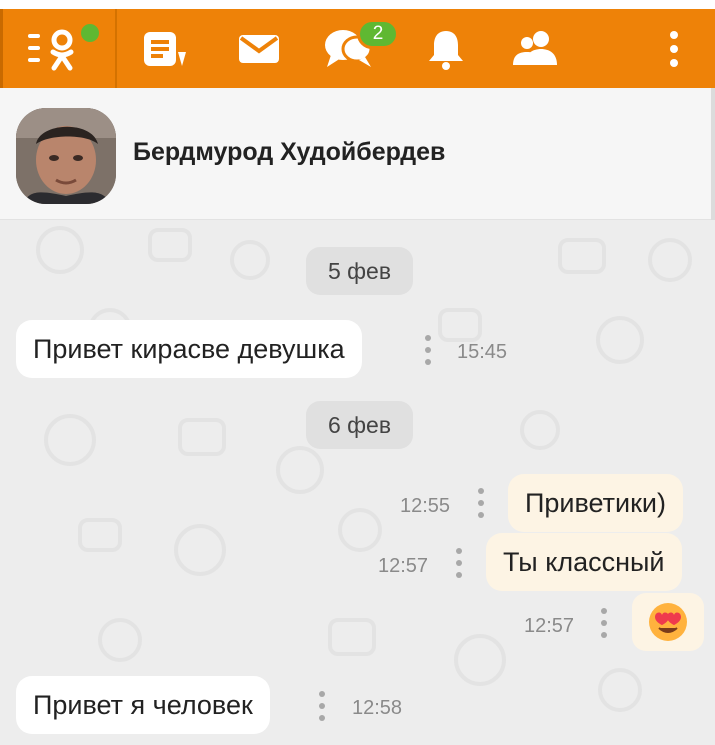 The width and height of the screenshot is (715, 745). What do you see at coordinates (378, 34) in the screenshot?
I see `chat-unread-badge: 2` at bounding box center [378, 34].